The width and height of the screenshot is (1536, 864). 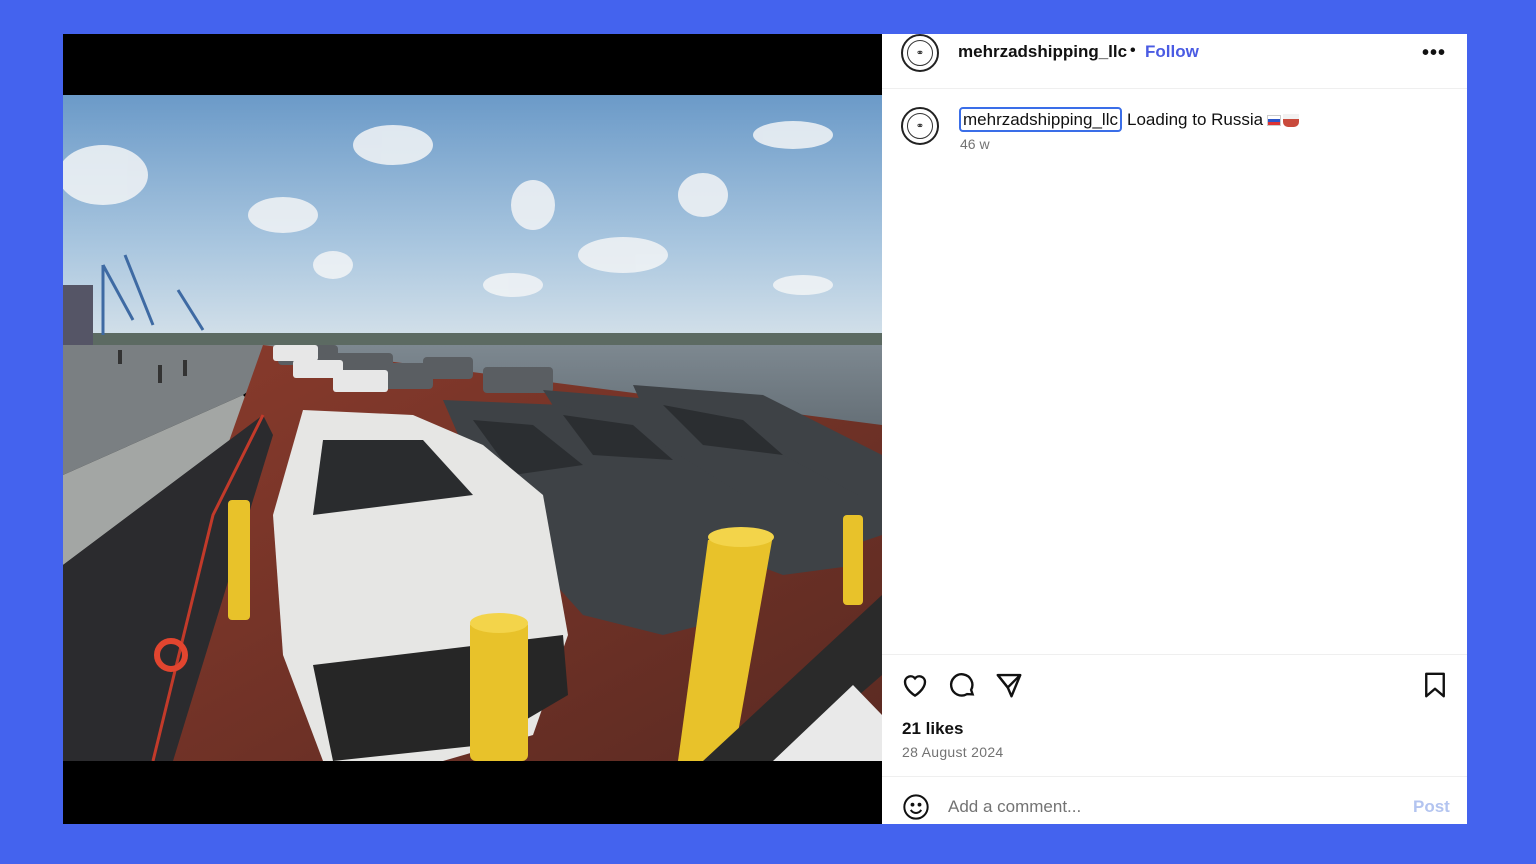 What do you see at coordinates (1291, 120) in the screenshot?
I see `ship-icon` at bounding box center [1291, 120].